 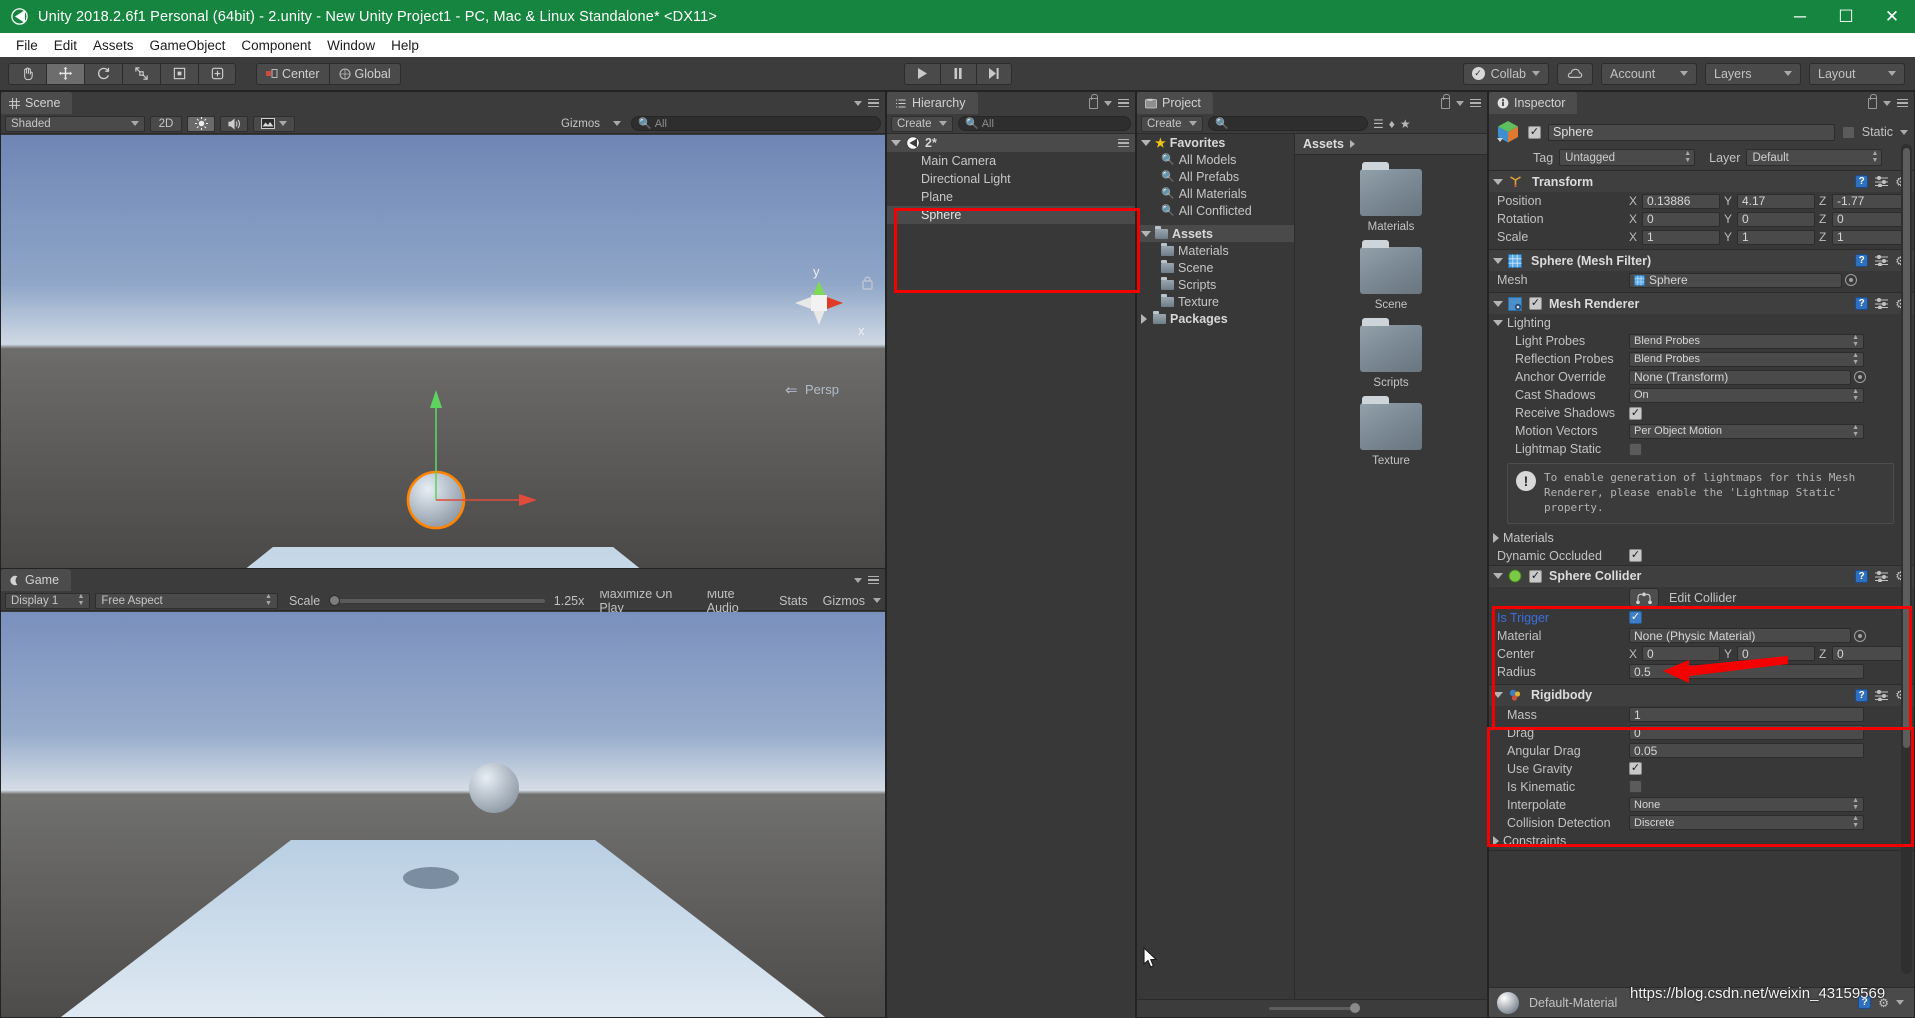 I want to click on menu-window: Window, so click(x=351, y=45).